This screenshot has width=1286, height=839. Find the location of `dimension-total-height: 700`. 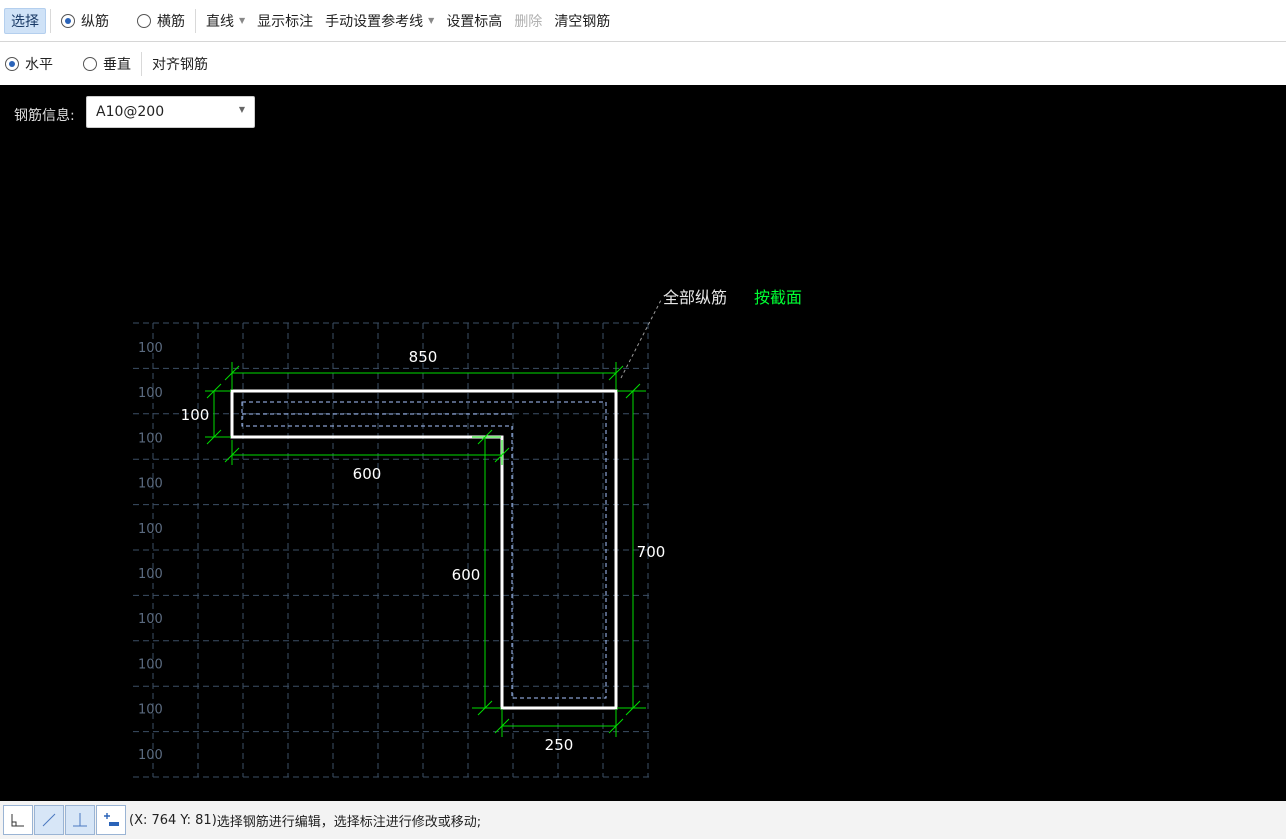

dimension-total-height: 700 is located at coordinates (651, 552).